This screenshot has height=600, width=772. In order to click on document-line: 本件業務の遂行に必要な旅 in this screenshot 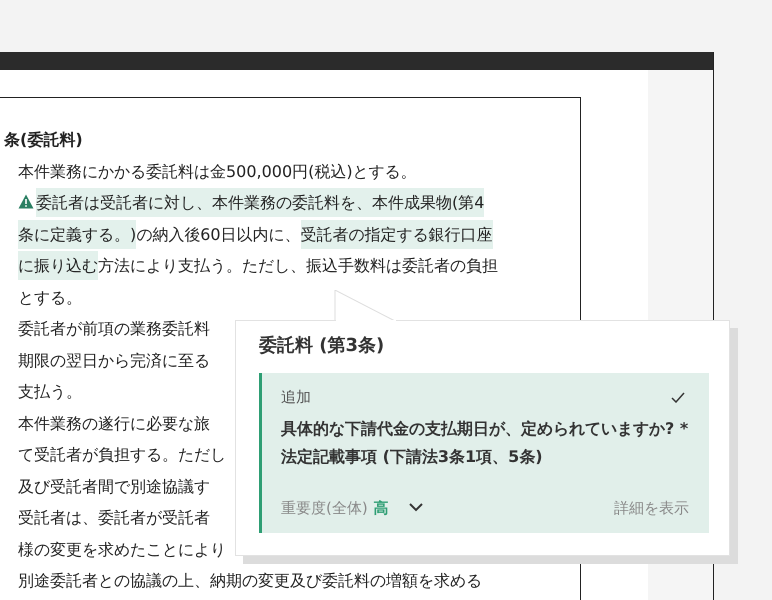, I will do `click(114, 423)`.